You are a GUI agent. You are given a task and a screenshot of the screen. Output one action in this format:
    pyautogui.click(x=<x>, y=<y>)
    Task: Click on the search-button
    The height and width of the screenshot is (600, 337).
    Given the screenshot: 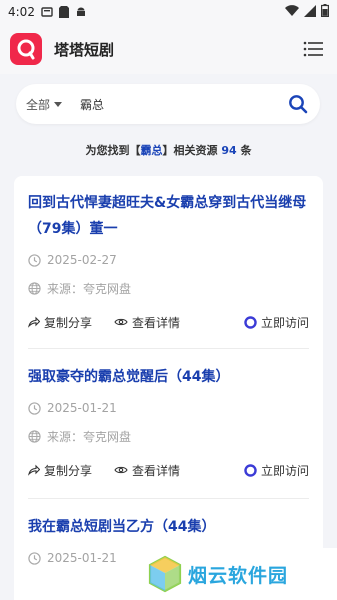 What is the action you would take?
    pyautogui.click(x=298, y=104)
    